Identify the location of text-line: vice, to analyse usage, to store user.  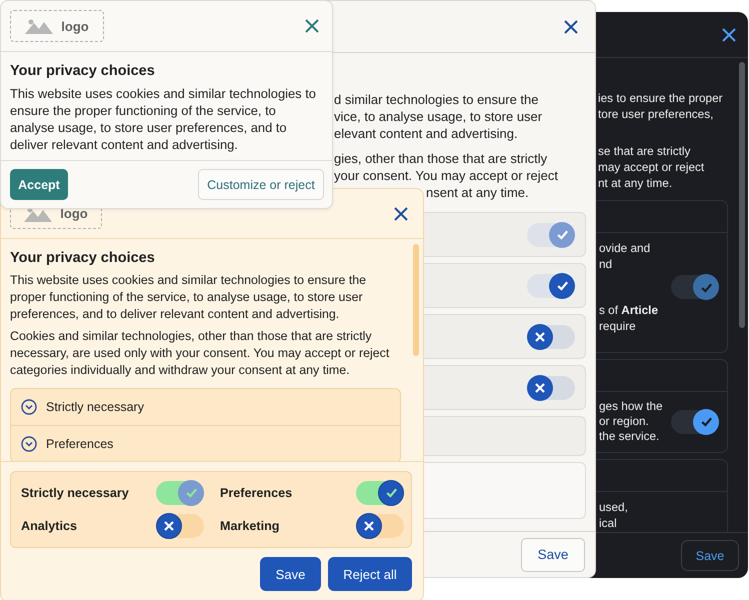
(439, 116).